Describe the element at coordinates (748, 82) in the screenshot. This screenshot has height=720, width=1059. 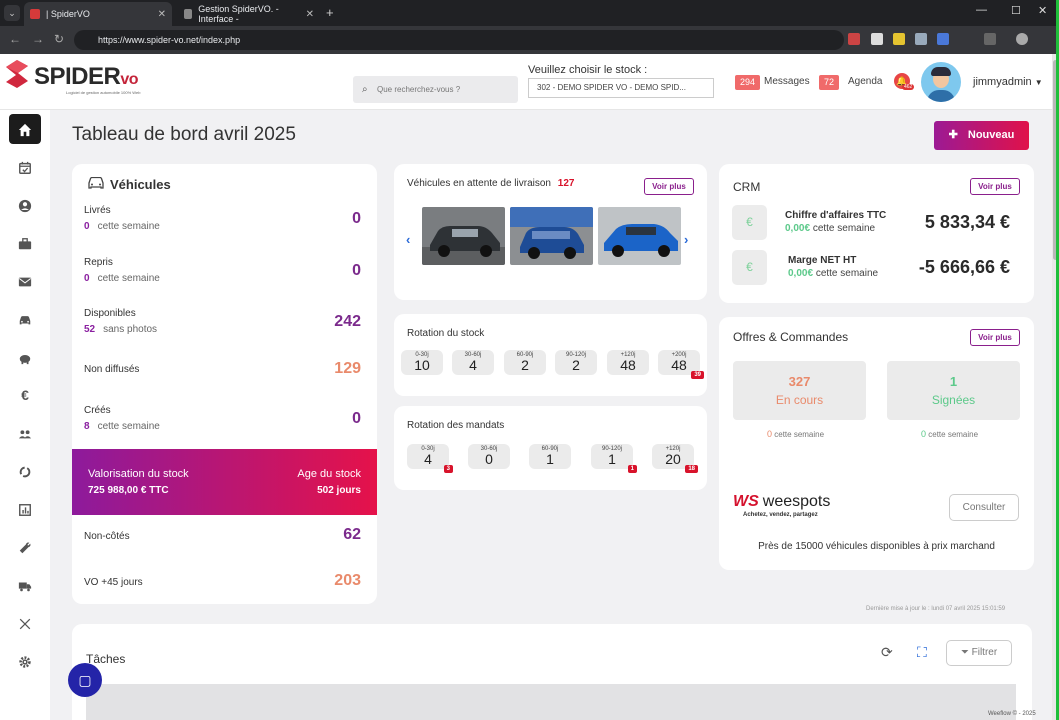
I see `messages-badge: 294` at that location.